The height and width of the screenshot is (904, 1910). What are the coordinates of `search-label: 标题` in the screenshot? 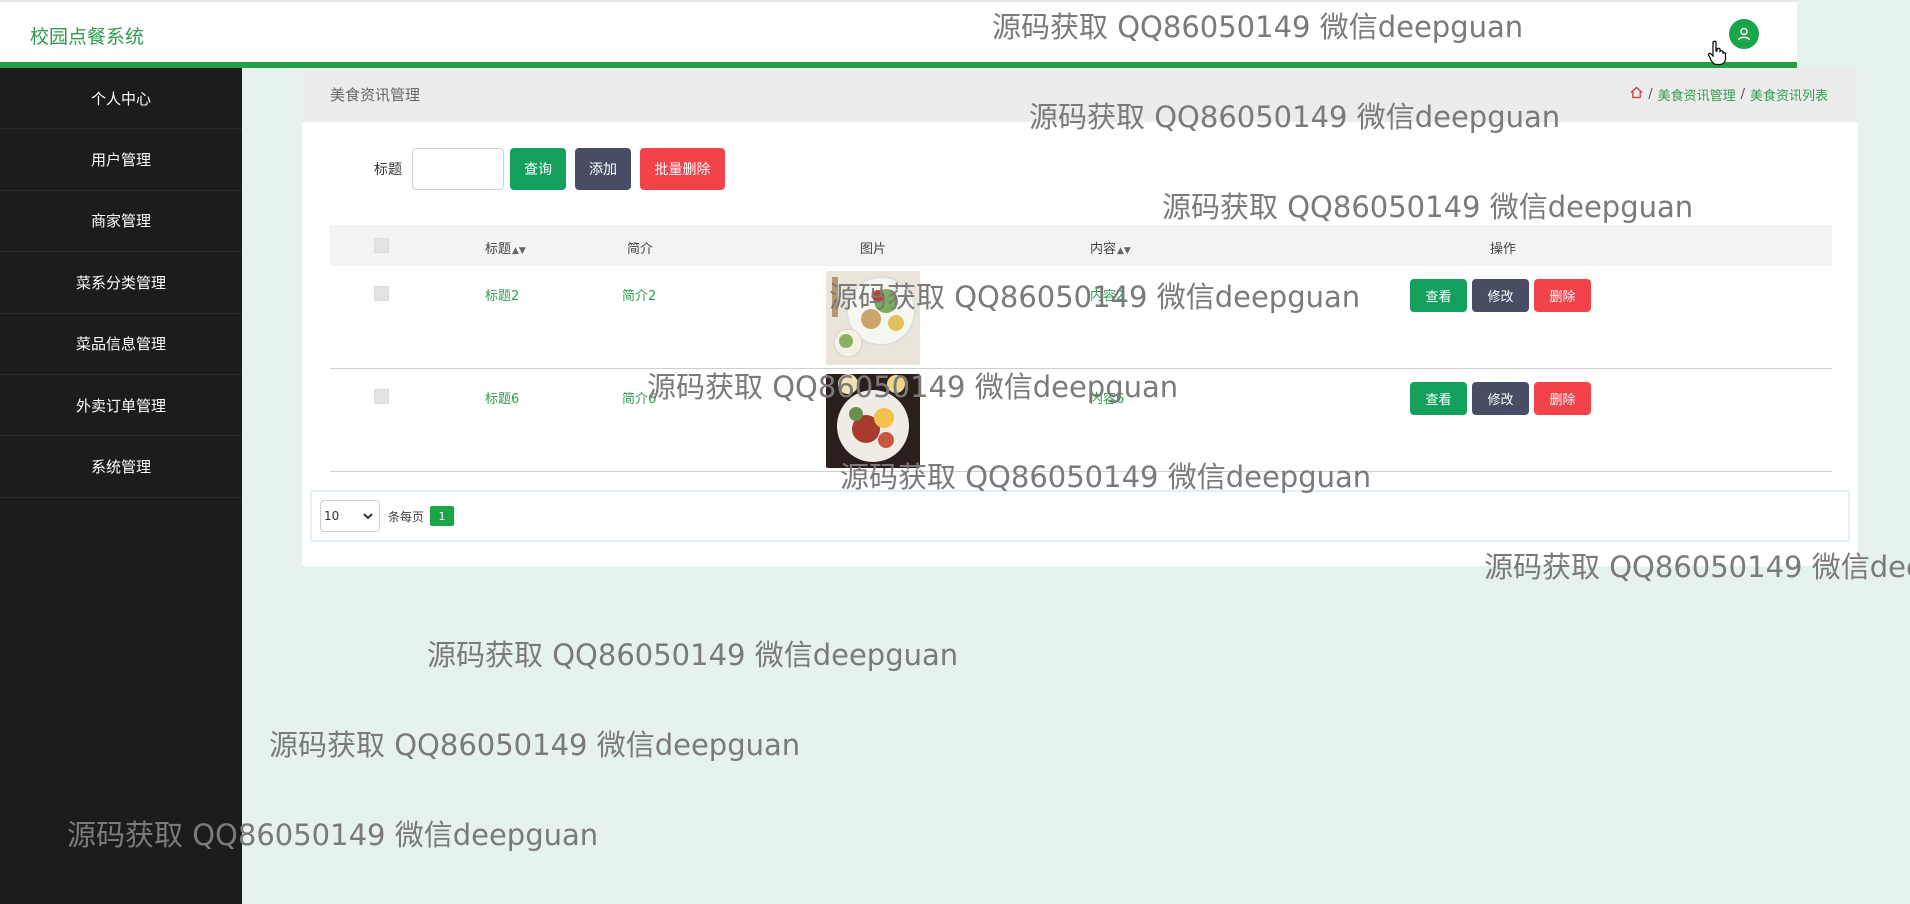 It's located at (388, 170).